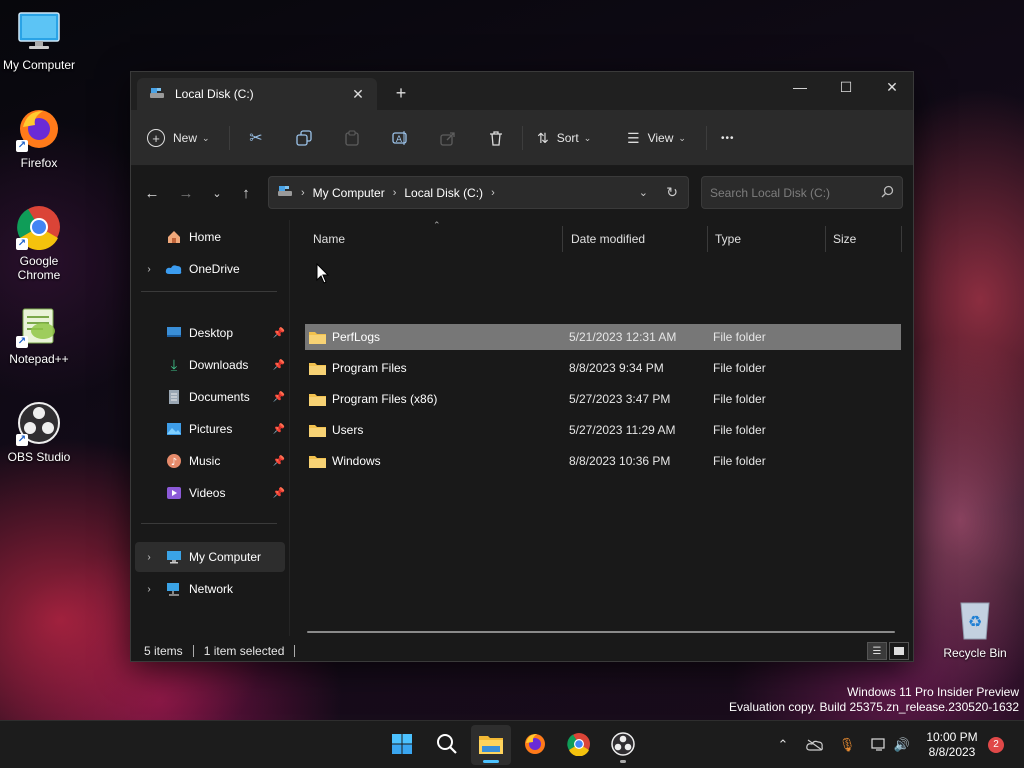 The height and width of the screenshot is (768, 1024). What do you see at coordinates (672, 192) in the screenshot?
I see `refresh-icon: ↻` at bounding box center [672, 192].